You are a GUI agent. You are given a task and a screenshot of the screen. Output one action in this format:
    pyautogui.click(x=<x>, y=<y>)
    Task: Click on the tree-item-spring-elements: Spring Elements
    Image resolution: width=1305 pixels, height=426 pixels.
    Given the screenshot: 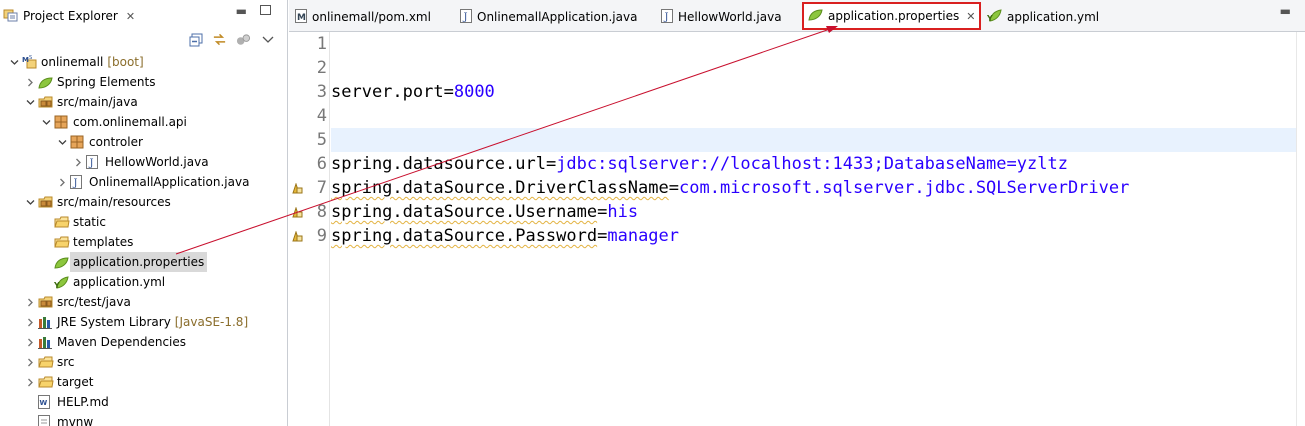 What is the action you would take?
    pyautogui.click(x=143, y=82)
    